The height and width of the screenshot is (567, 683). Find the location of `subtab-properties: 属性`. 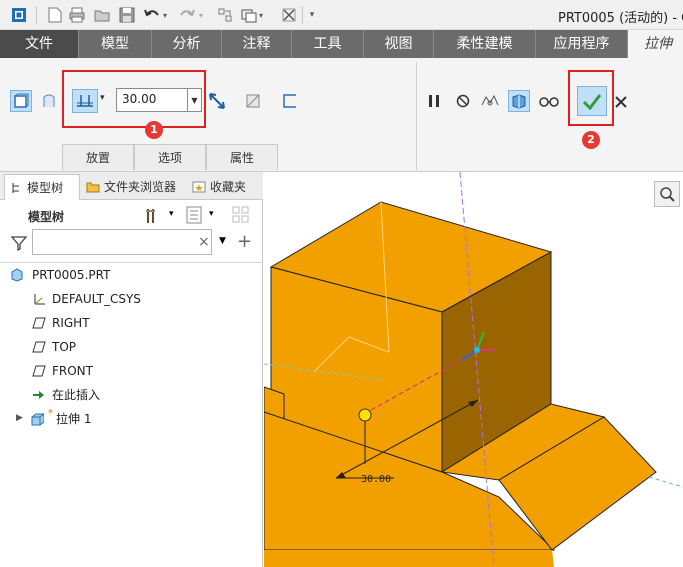

subtab-properties: 属性 is located at coordinates (242, 157).